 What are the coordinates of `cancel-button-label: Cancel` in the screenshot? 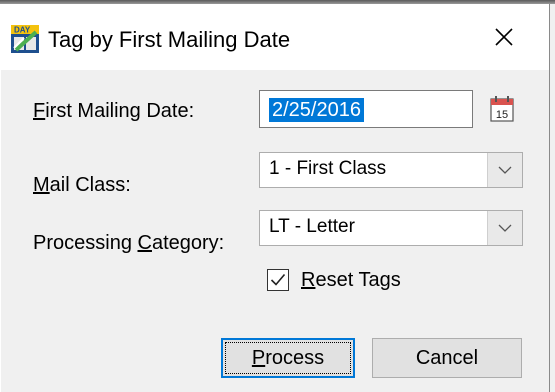 It's located at (447, 357).